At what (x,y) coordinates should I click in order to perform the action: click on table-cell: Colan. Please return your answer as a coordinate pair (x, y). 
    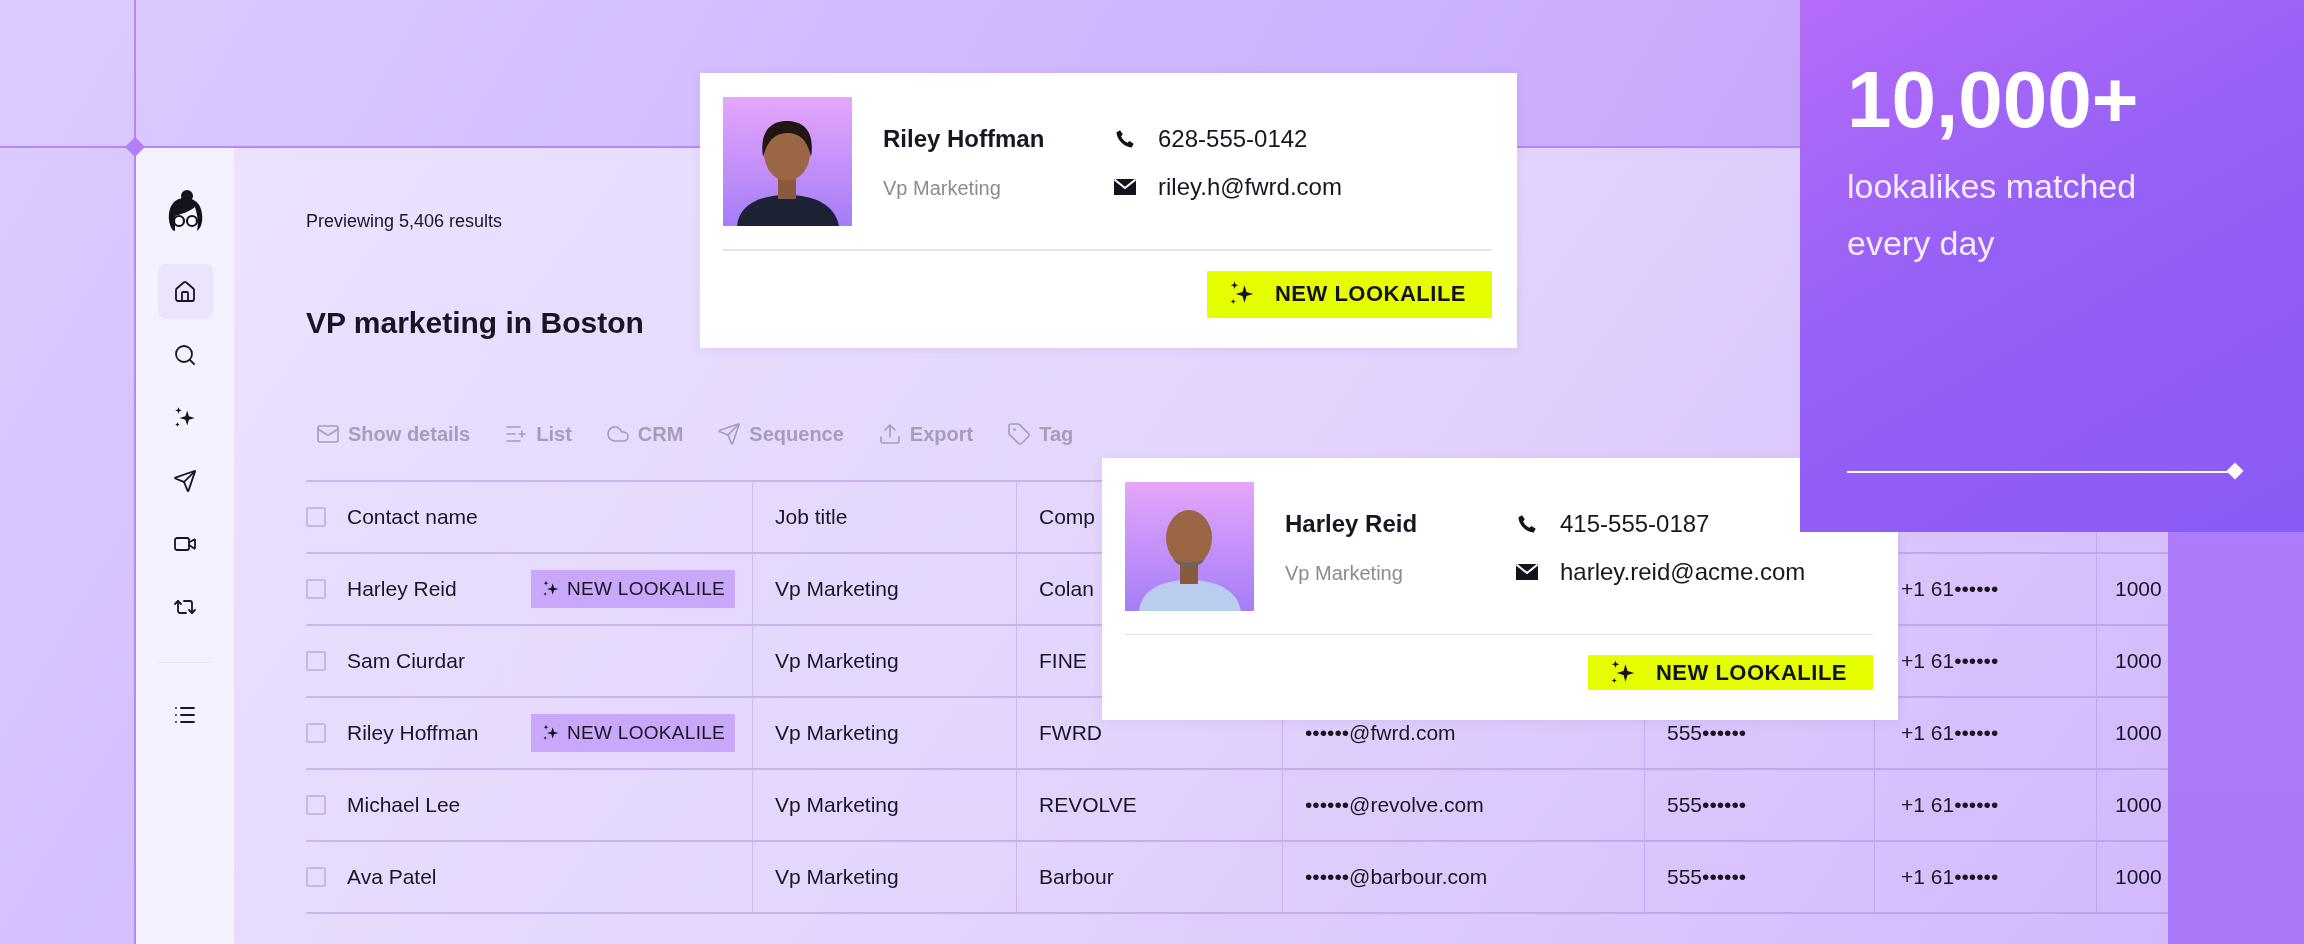
    Looking at the image, I should click on (1066, 589).